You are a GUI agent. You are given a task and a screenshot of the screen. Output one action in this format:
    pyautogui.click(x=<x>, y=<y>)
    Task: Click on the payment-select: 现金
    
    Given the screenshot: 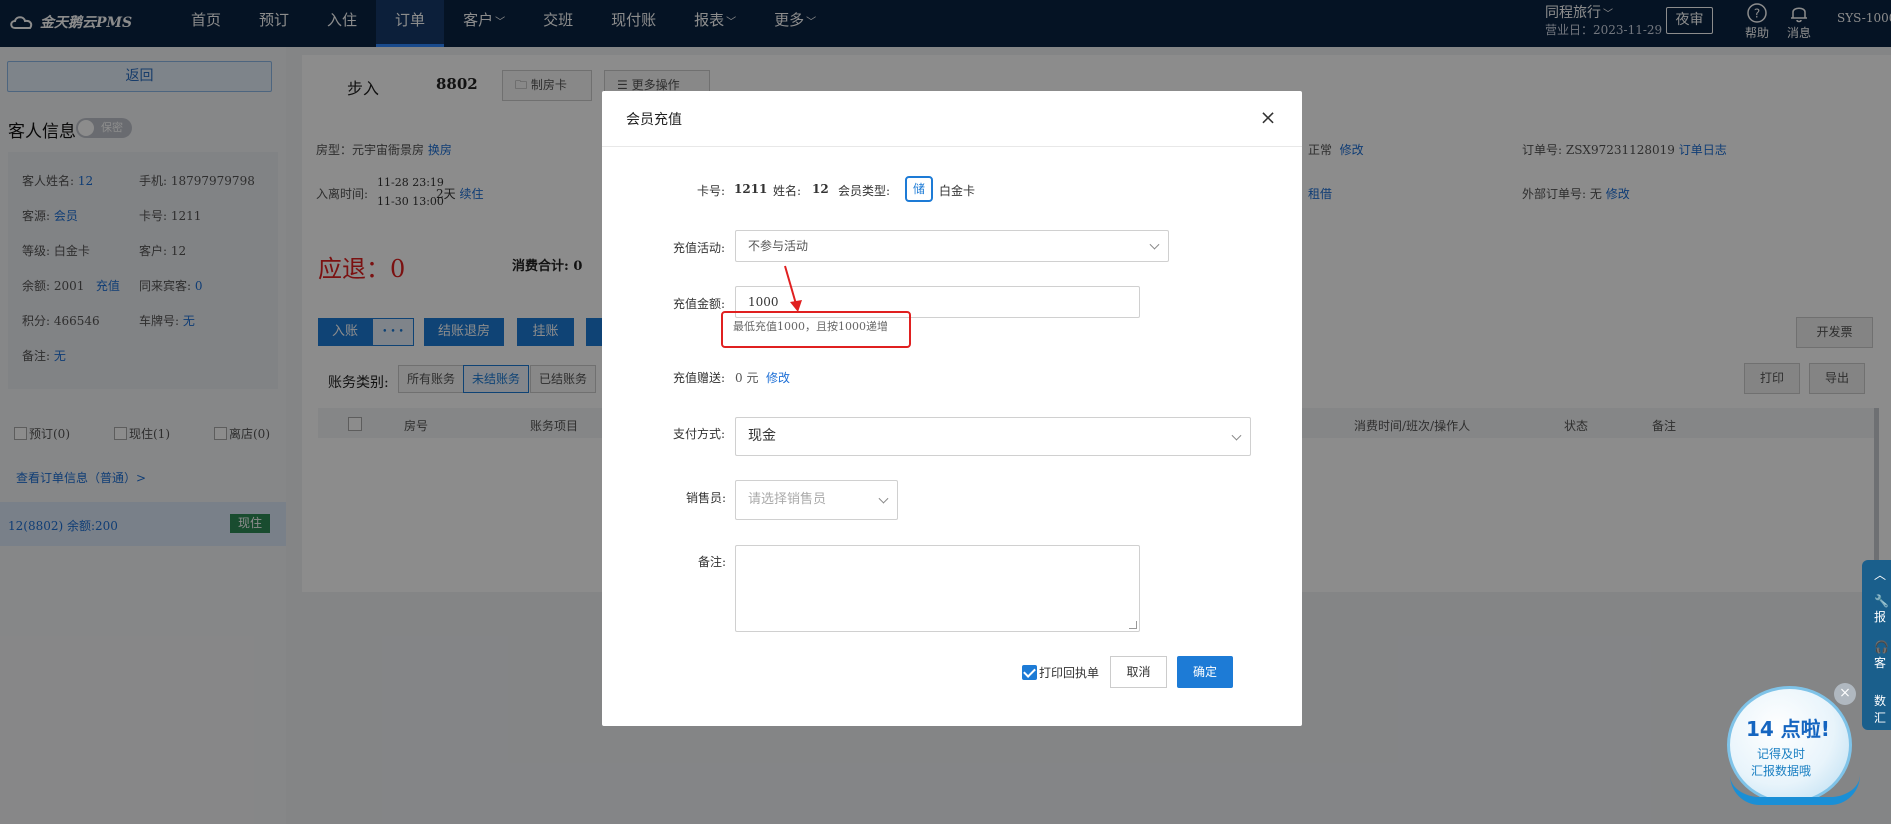 What is the action you would take?
    pyautogui.click(x=993, y=436)
    